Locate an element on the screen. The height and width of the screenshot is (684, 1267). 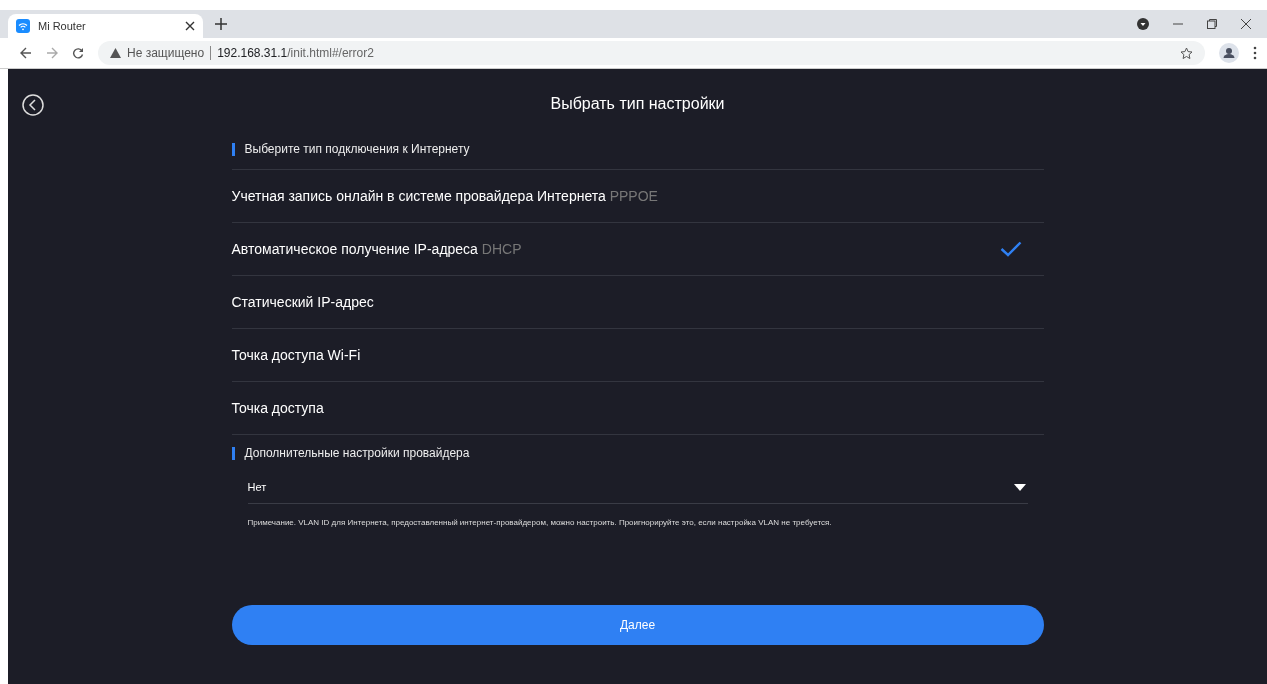
wifi-icon is located at coordinates (23, 26).